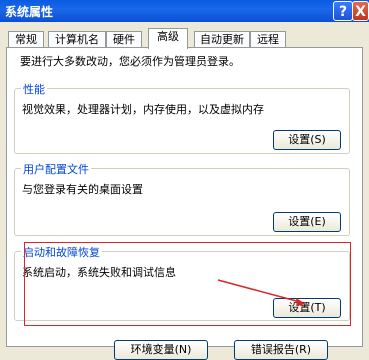  What do you see at coordinates (168, 38) in the screenshot?
I see `tab-advanced: 高级` at bounding box center [168, 38].